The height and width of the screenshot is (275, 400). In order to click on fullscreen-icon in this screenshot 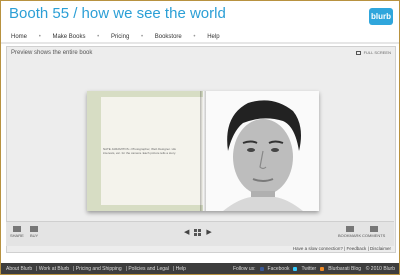, I will do `click(358, 52)`.